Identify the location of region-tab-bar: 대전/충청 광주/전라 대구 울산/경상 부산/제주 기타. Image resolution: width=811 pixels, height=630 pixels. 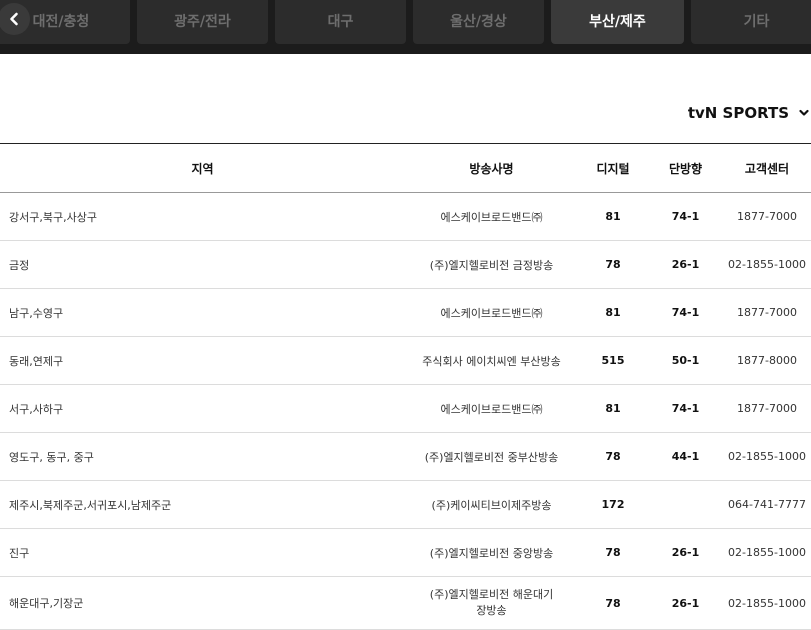
(405, 27).